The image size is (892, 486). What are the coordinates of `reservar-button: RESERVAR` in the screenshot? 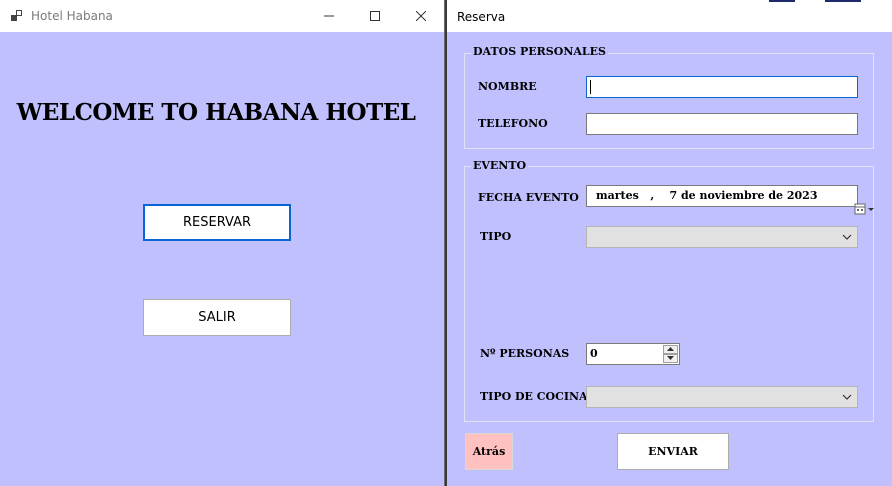 It's located at (217, 222).